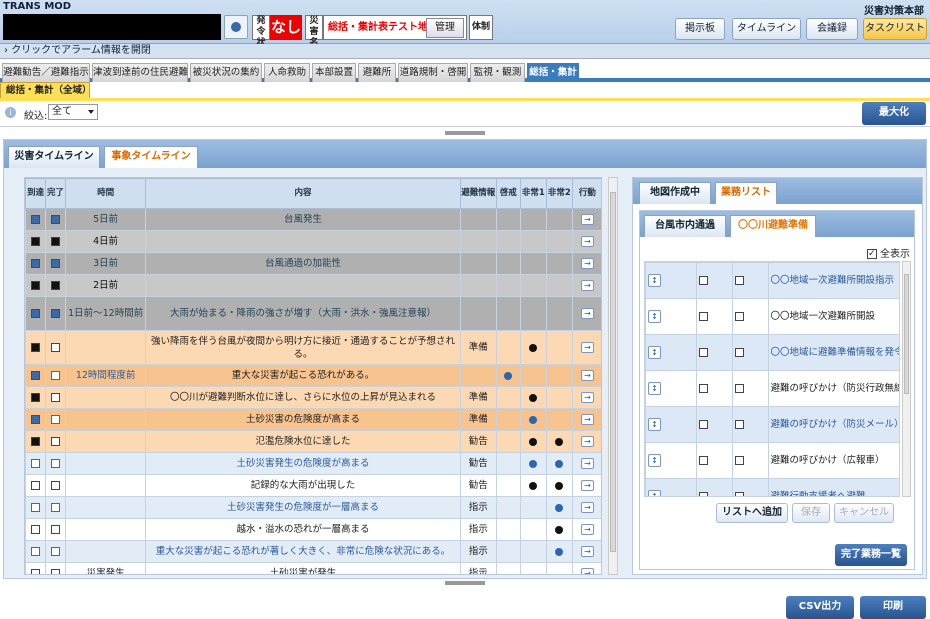 Image resolution: width=930 pixels, height=619 pixels. Describe the element at coordinates (465, 51) in the screenshot. I see `alarm-toggle-bar: › クリックでアラーム情報を開閉` at that location.